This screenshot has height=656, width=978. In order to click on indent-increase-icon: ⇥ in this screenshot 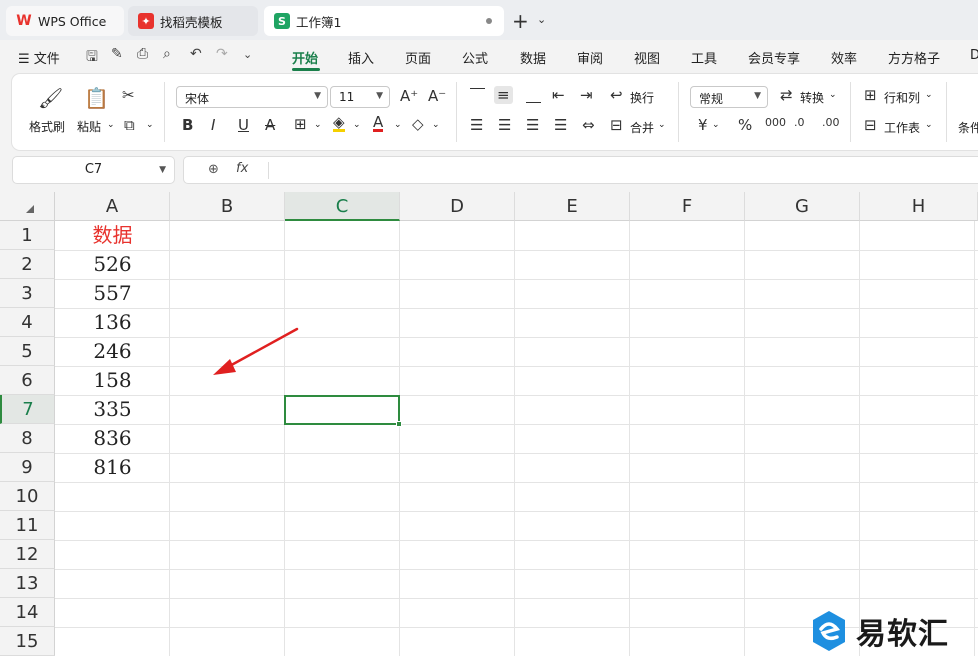, I will do `click(586, 95)`.